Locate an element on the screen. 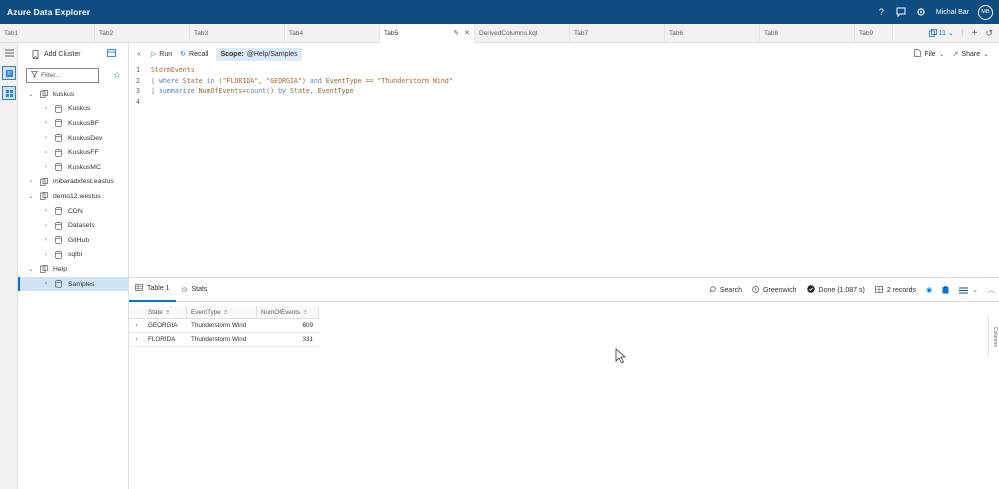 The height and width of the screenshot is (489, 999). search-results-button: Search is located at coordinates (725, 290).